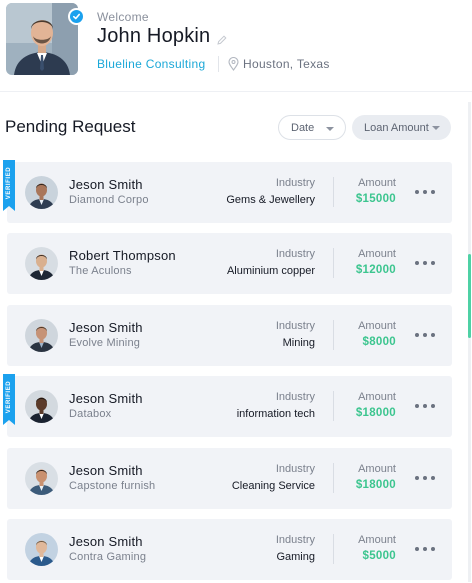 The width and height of the screenshot is (472, 583). What do you see at coordinates (105, 343) in the screenshot?
I see `person-company: Evolve Mining` at bounding box center [105, 343].